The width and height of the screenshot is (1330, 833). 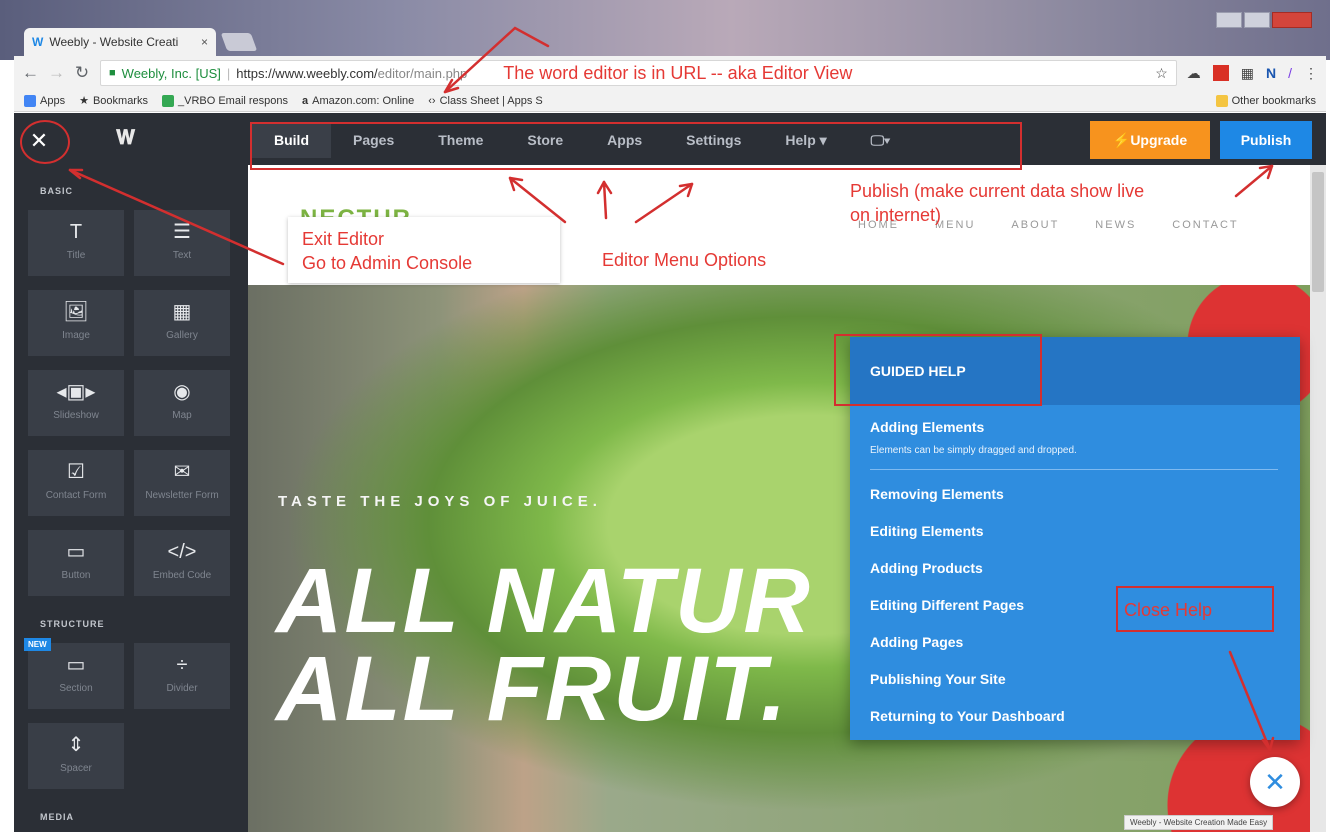 What do you see at coordinates (532, 689) in the screenshot?
I see `hero-headline-line2: ALL FRUIT.` at bounding box center [532, 689].